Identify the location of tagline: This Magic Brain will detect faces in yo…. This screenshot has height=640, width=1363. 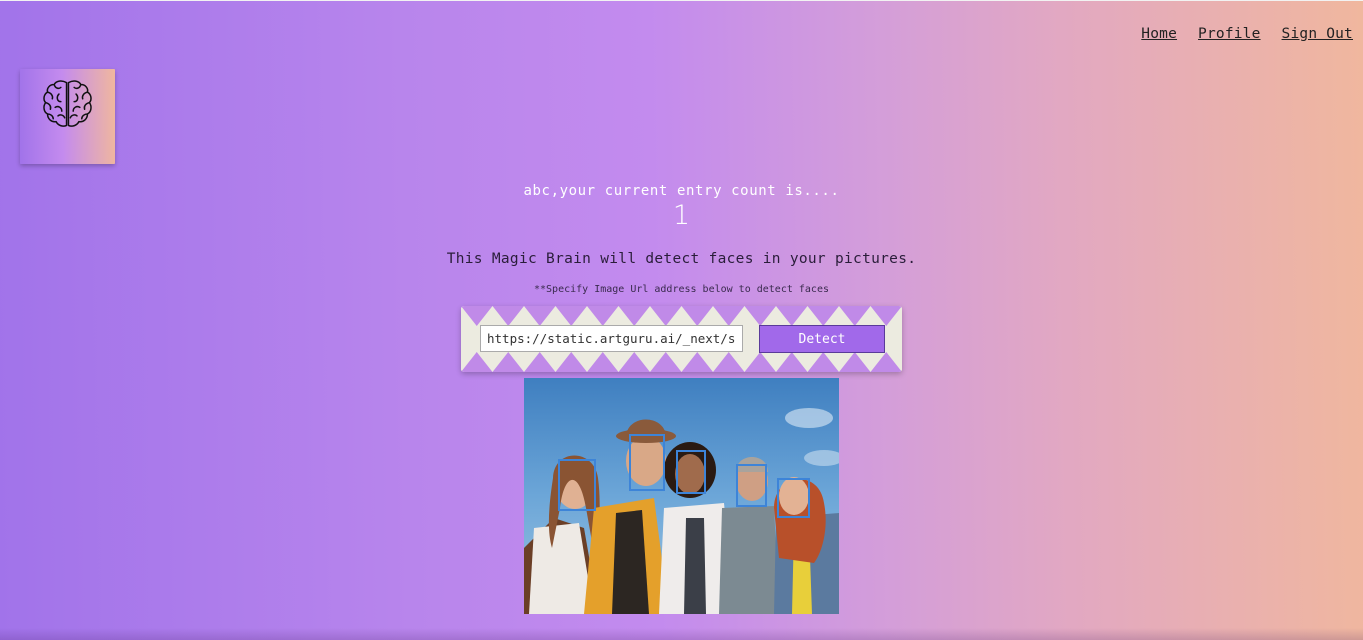
(681, 259).